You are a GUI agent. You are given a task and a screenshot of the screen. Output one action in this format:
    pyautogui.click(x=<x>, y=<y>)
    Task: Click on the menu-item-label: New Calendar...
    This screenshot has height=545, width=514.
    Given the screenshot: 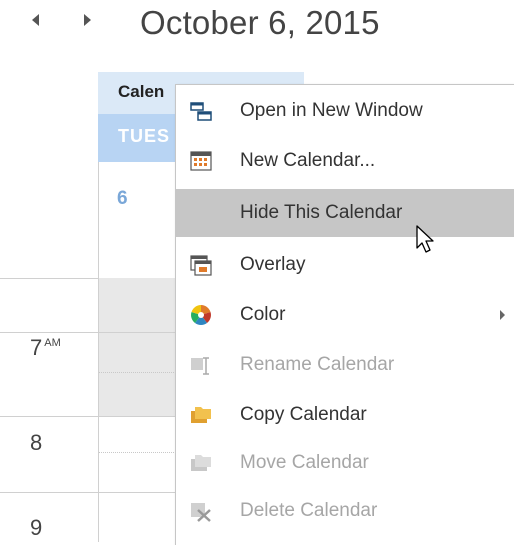 What is the action you would take?
    pyautogui.click(x=308, y=160)
    